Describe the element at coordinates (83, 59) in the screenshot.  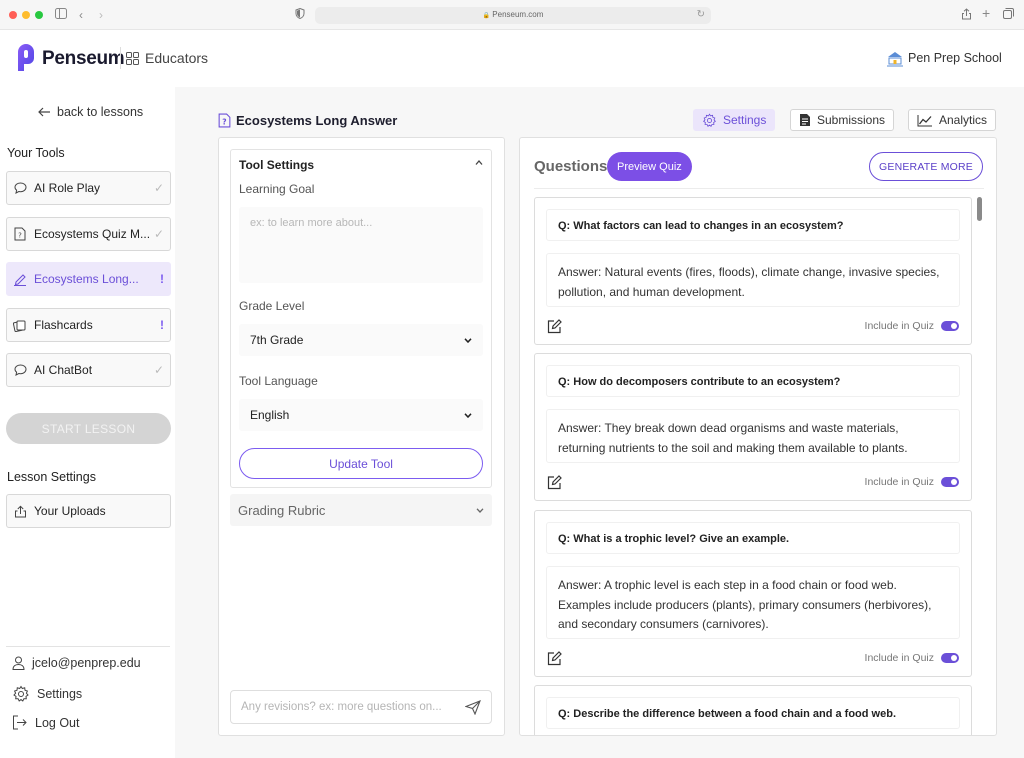
I see `brand-name: Penseum` at that location.